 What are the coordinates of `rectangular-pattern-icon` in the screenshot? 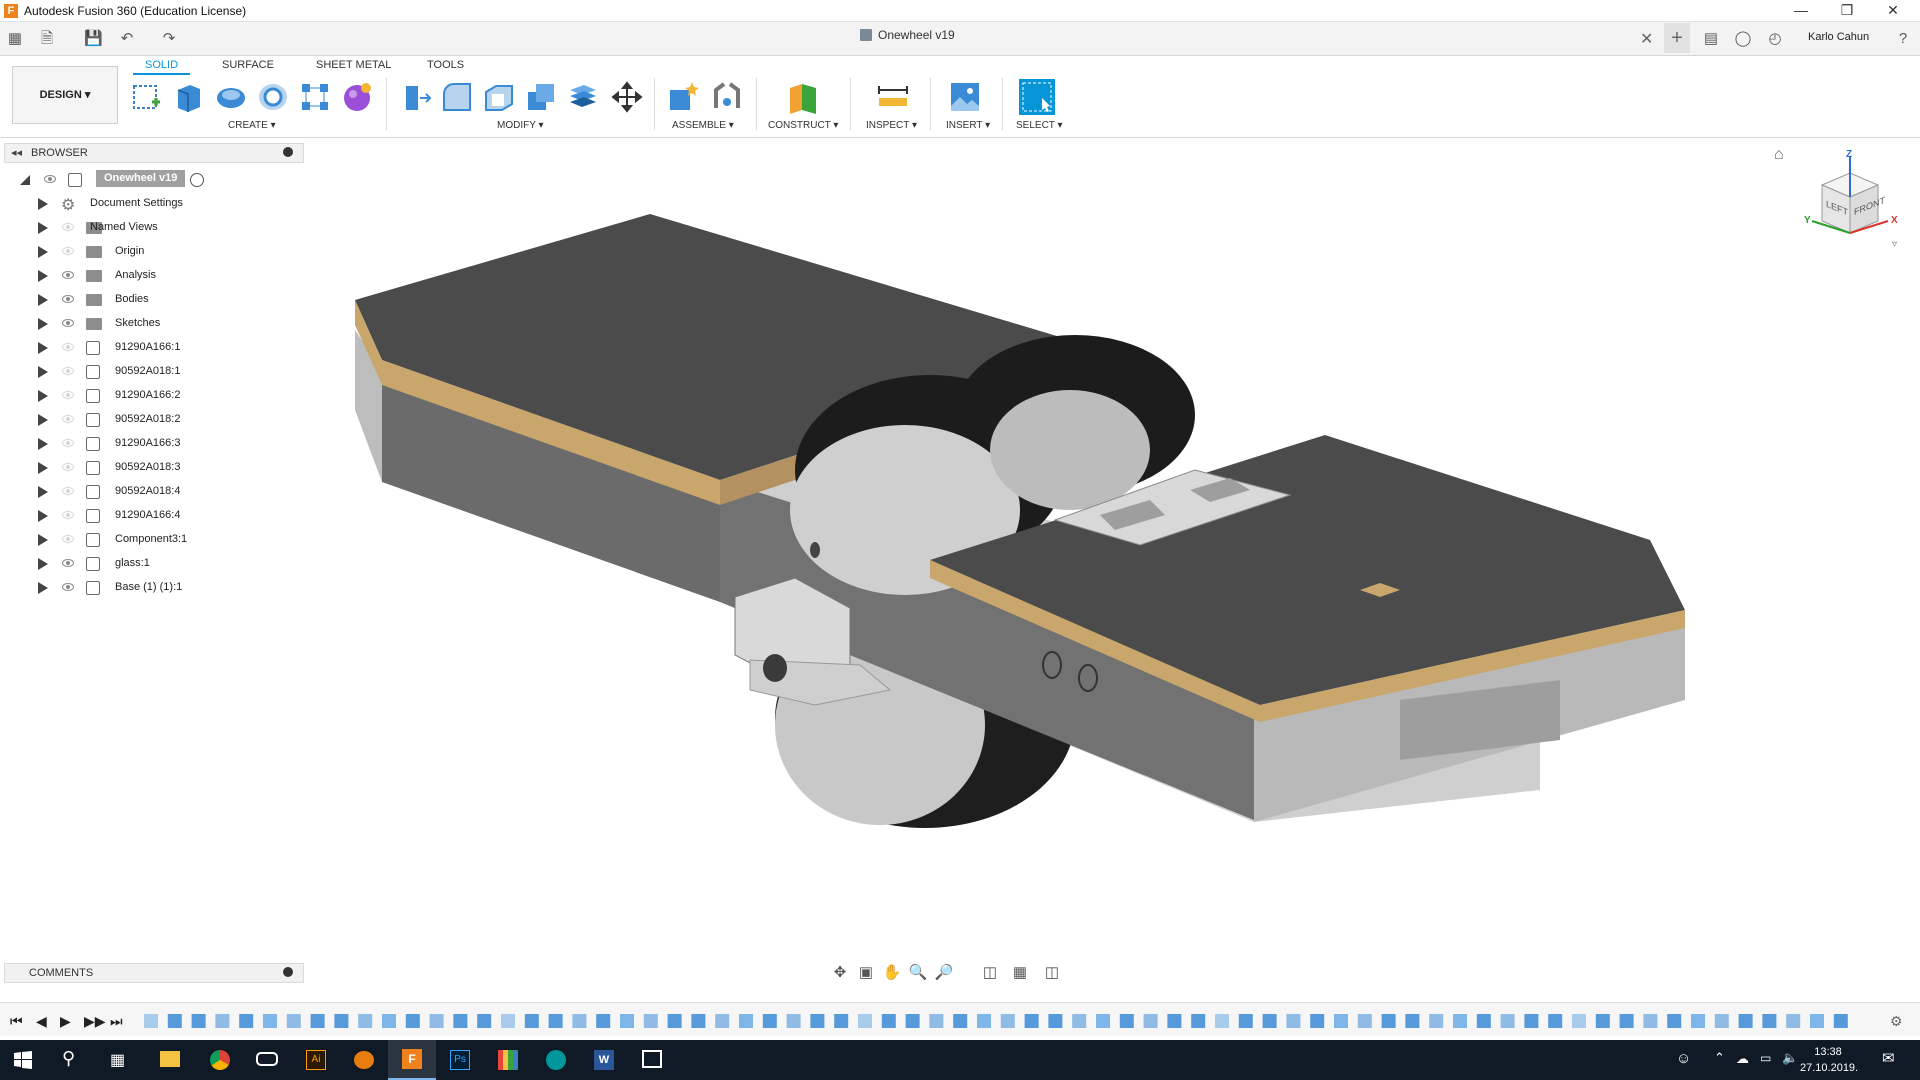 It's located at (315, 97).